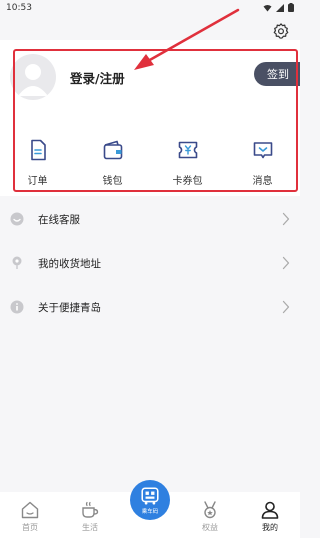  Describe the element at coordinates (30, 527) in the screenshot. I see `tab-label: 首页` at that location.